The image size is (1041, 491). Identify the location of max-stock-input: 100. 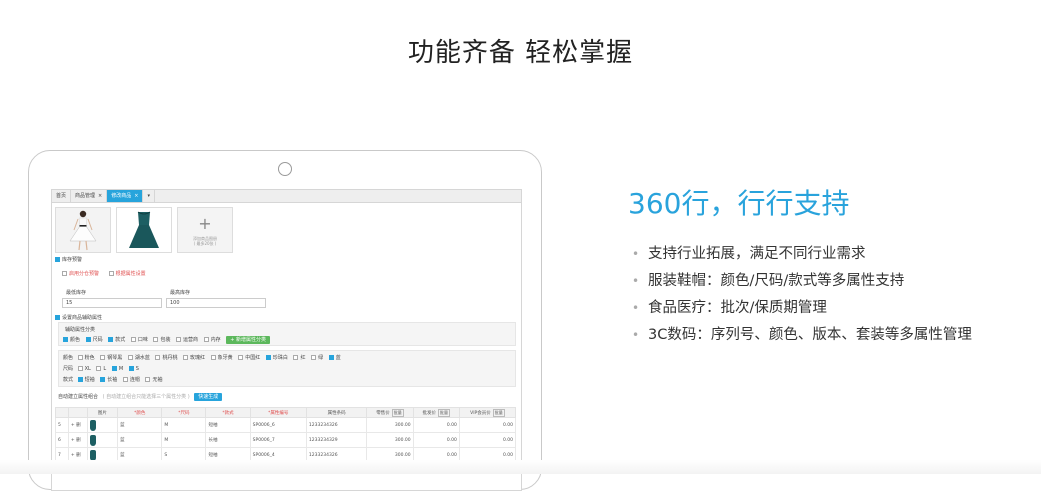
(216, 303).